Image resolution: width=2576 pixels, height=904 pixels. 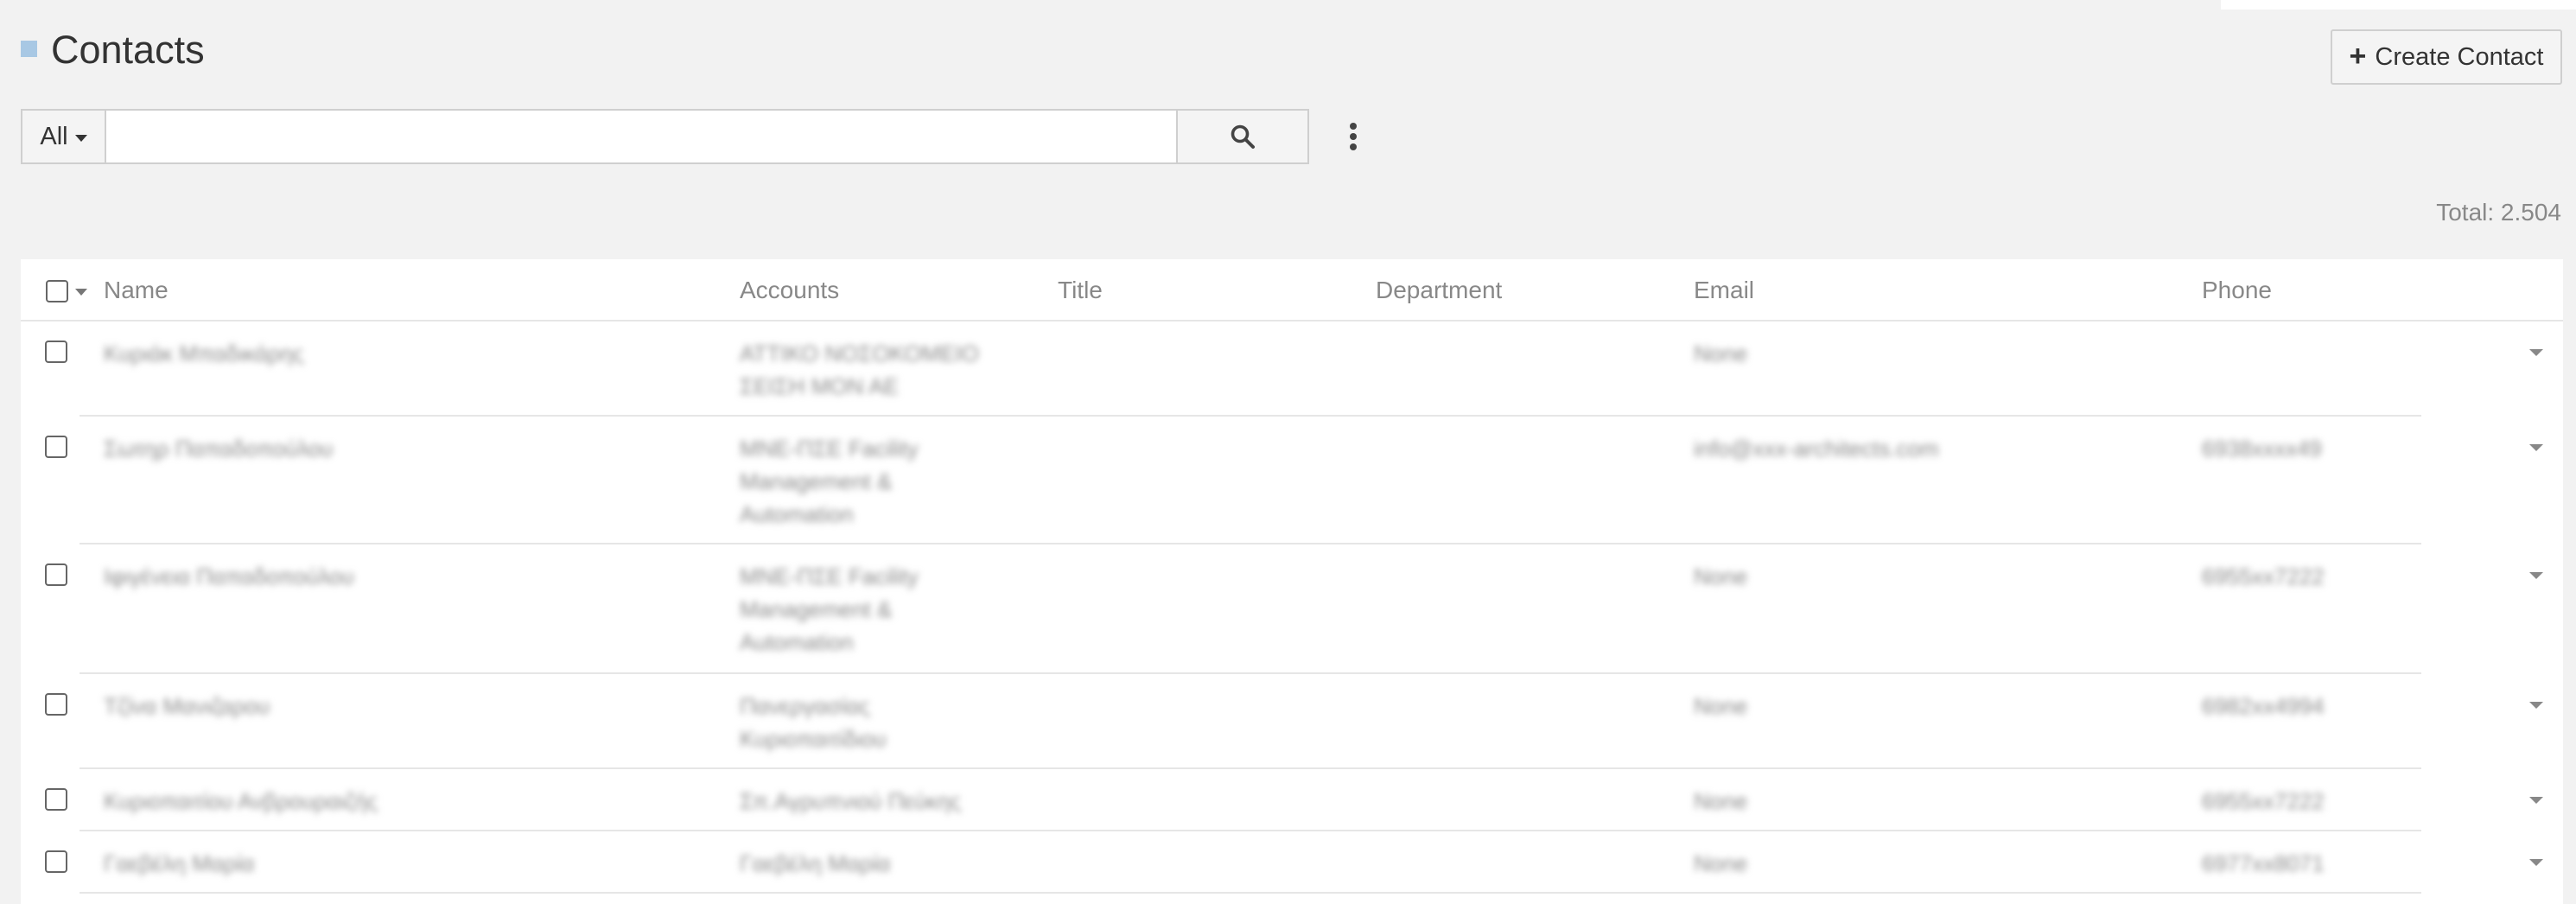 What do you see at coordinates (2262, 449) in the screenshot?
I see `cell-phone: 6938xxxx49` at bounding box center [2262, 449].